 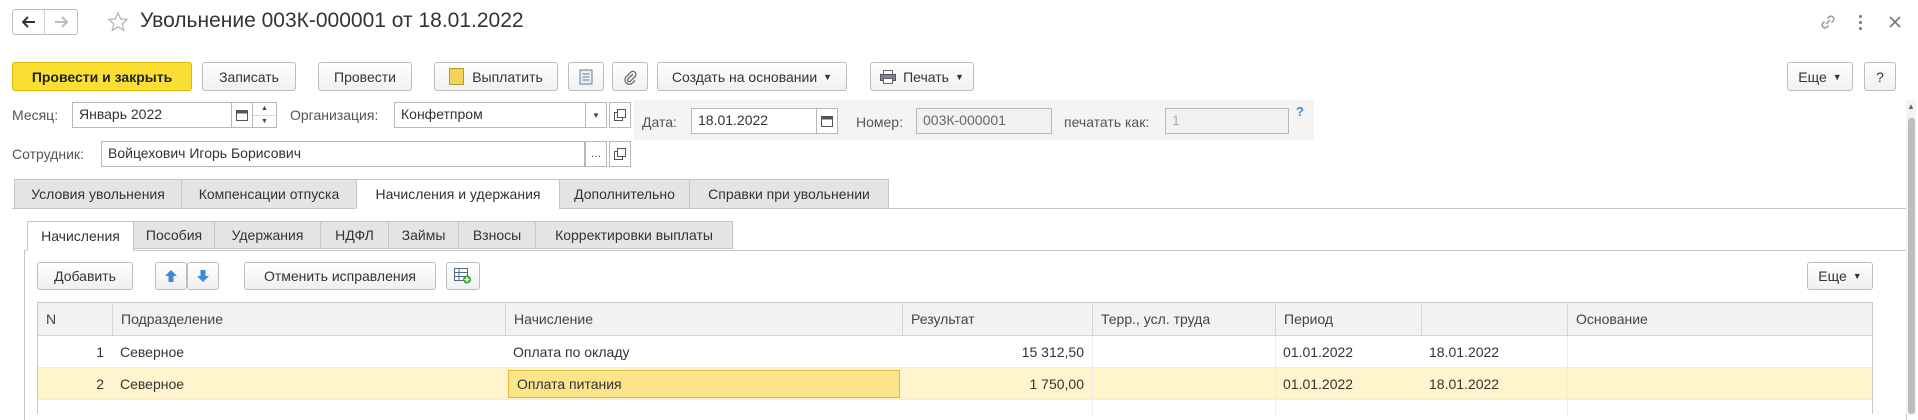 I want to click on scrollbar-thumb, so click(x=1911, y=266).